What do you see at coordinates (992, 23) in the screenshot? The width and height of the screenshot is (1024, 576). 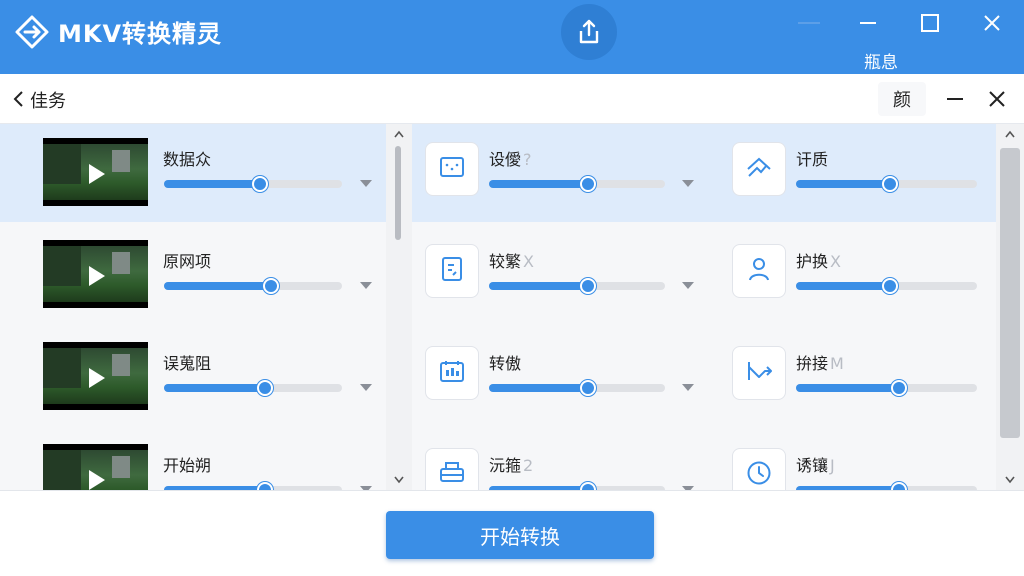 I see `close-button` at bounding box center [992, 23].